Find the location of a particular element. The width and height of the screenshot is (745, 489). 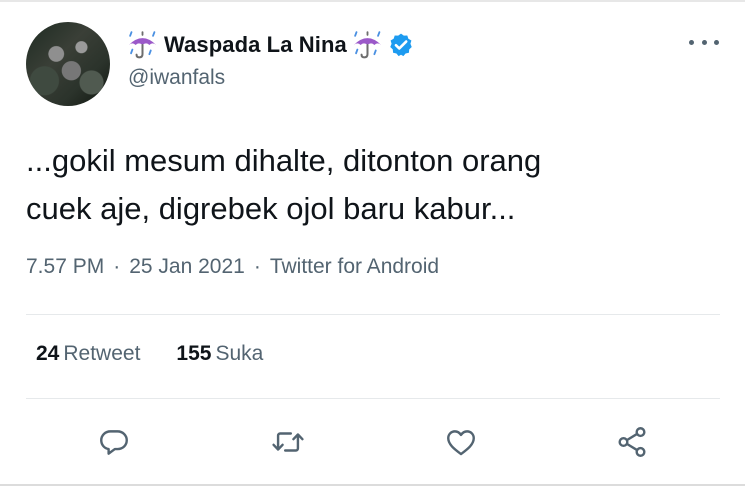

reply-button is located at coordinates (114, 442).